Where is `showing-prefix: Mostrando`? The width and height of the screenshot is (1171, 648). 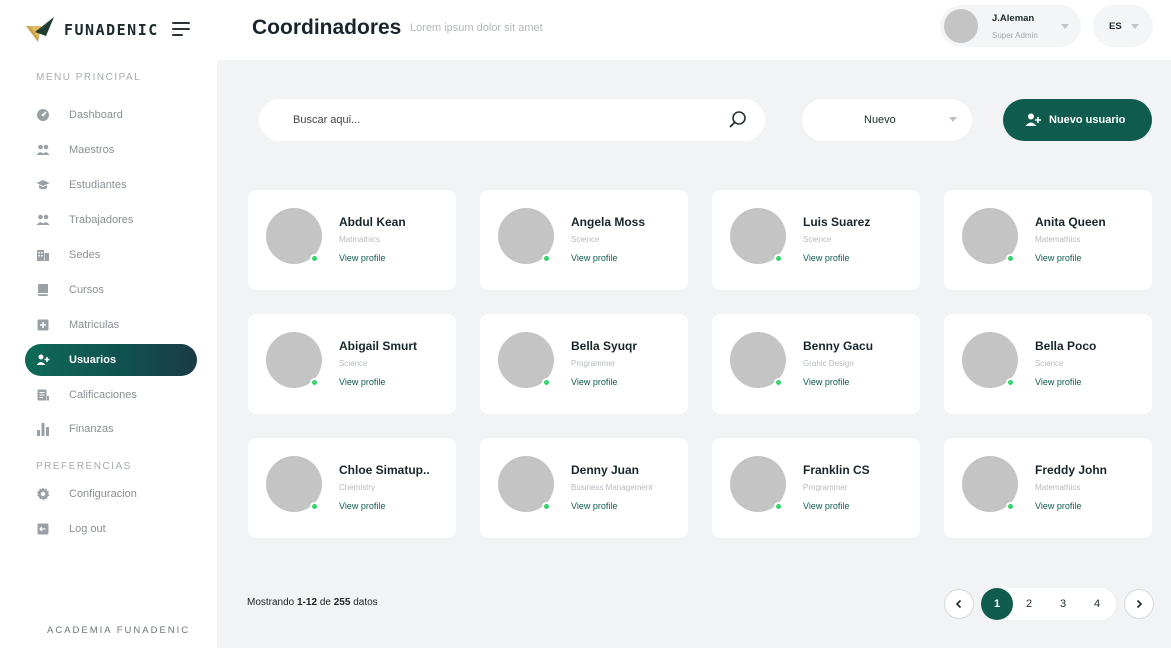 showing-prefix: Mostrando is located at coordinates (272, 602).